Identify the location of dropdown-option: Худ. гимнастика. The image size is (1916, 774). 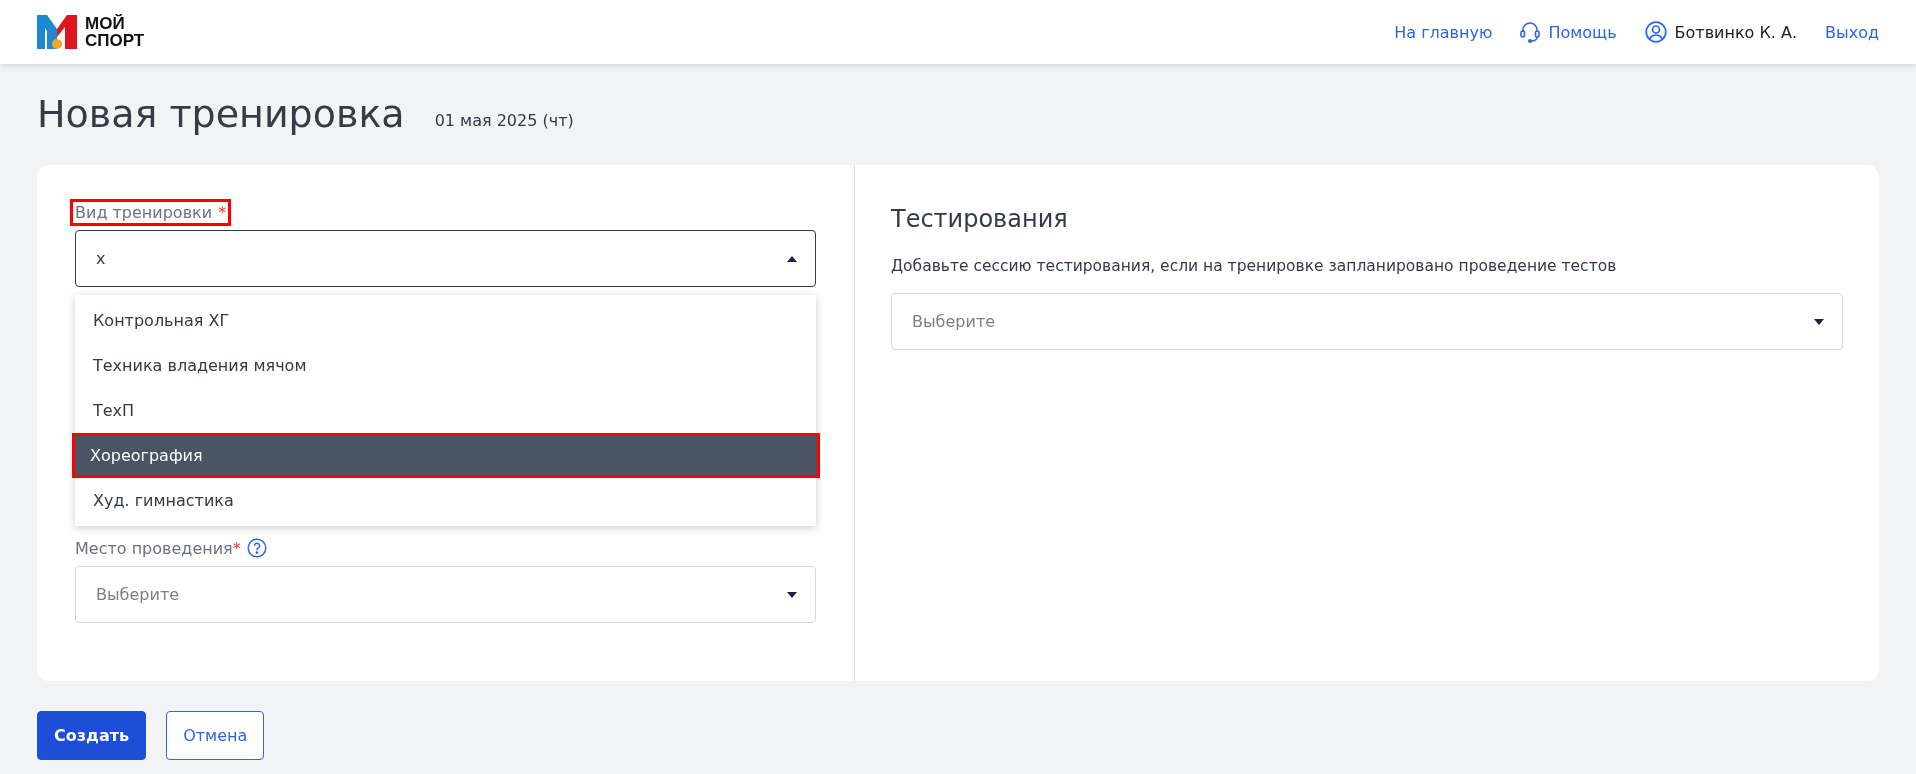
(445, 500).